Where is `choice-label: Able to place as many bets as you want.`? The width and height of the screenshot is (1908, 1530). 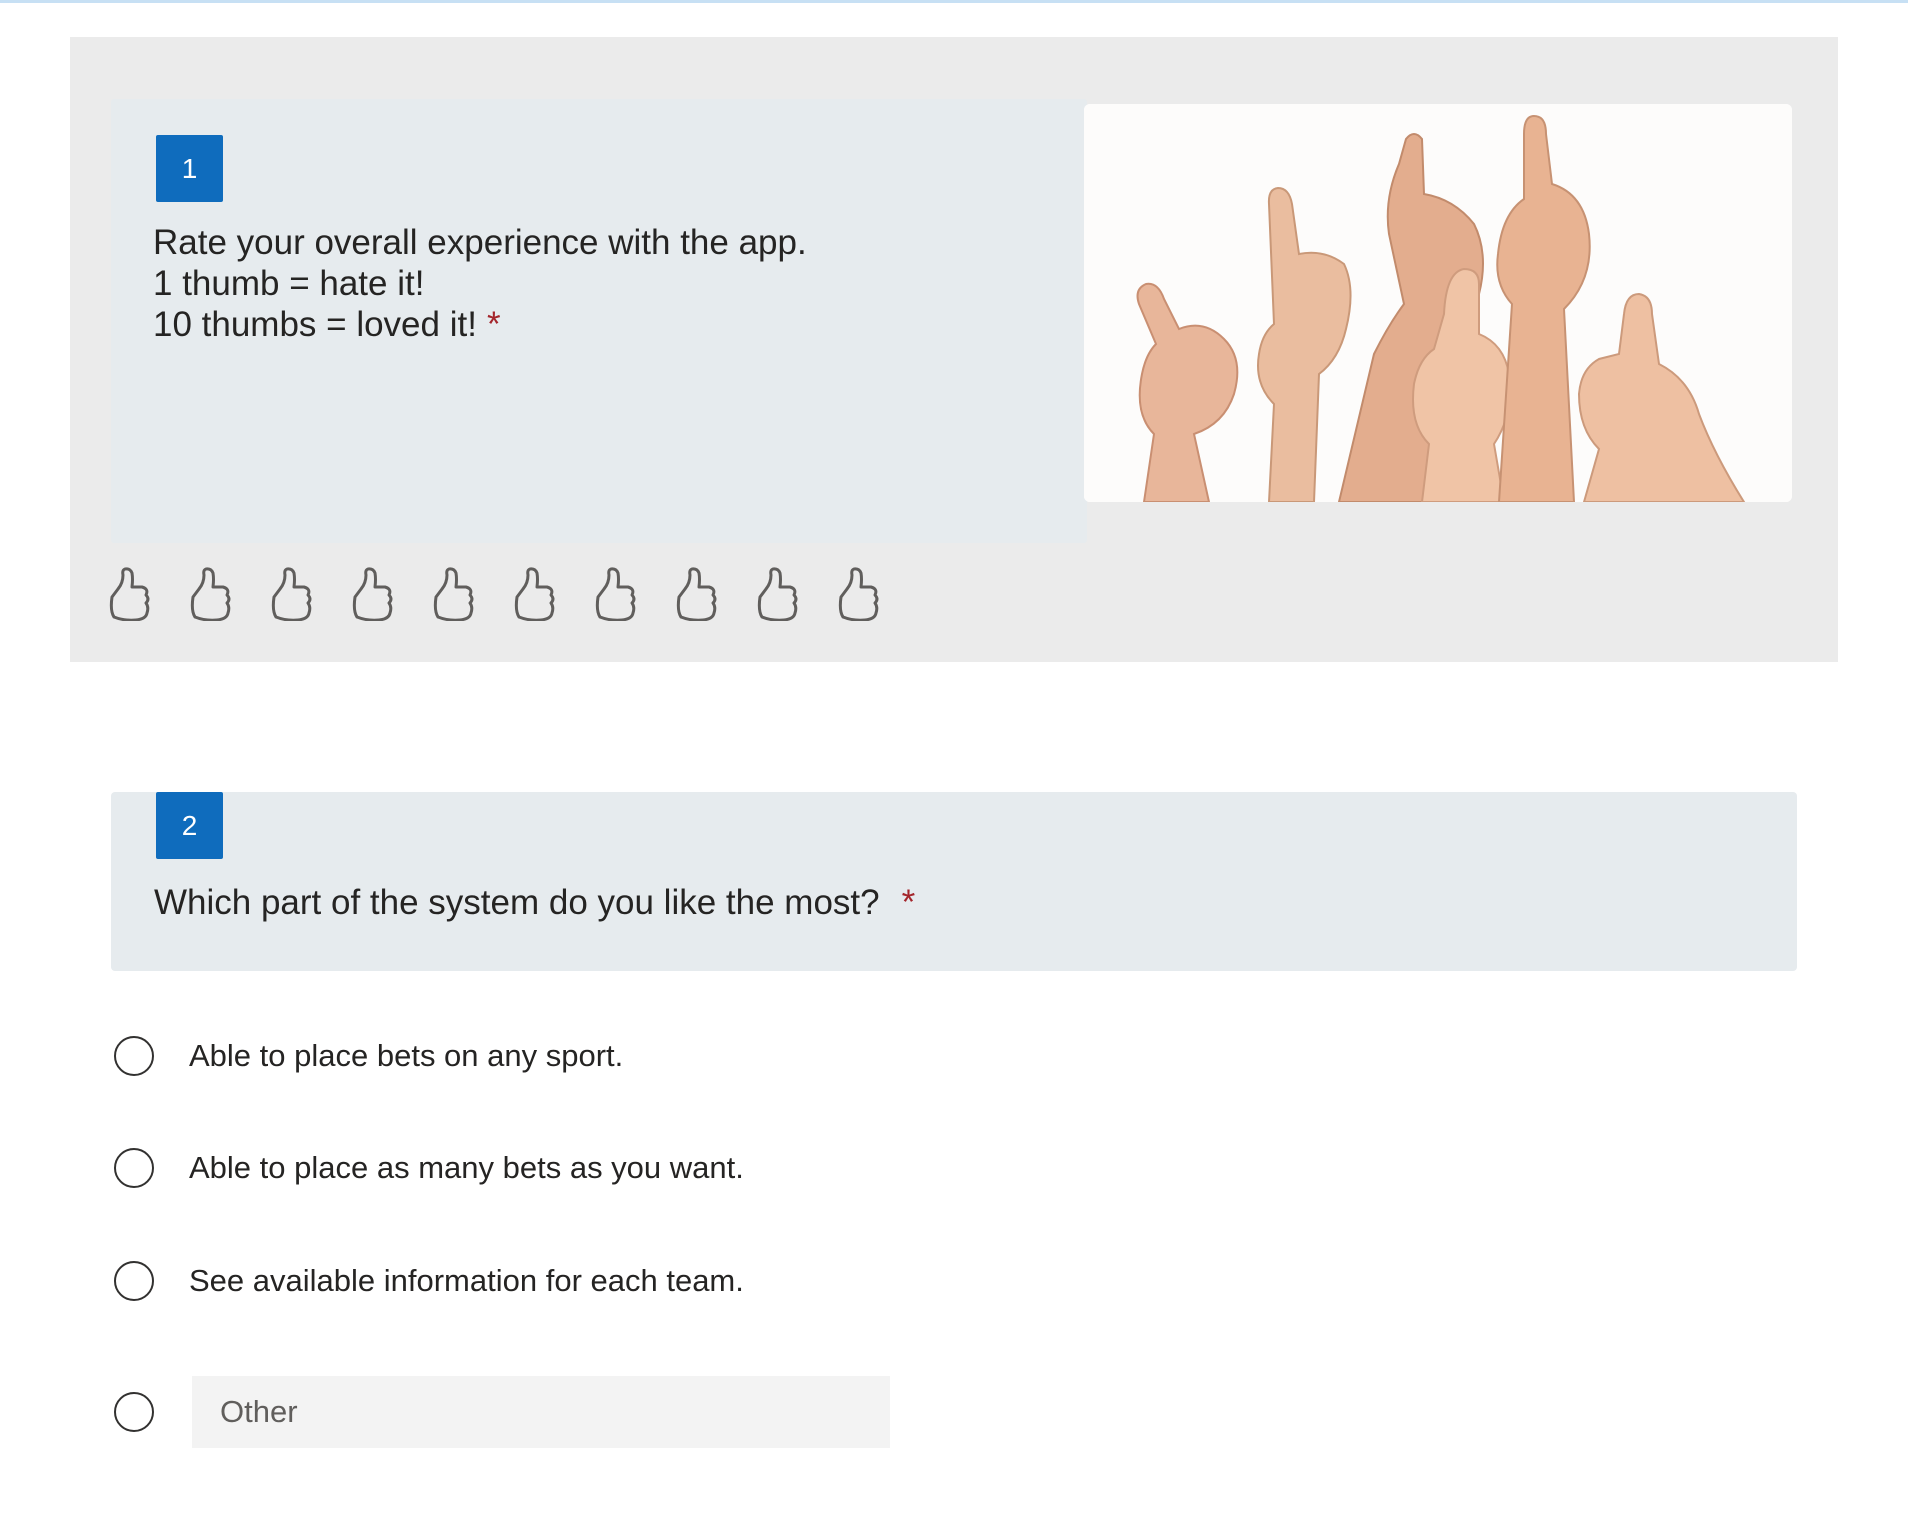
choice-label: Able to place as many bets as you want. is located at coordinates (466, 1167).